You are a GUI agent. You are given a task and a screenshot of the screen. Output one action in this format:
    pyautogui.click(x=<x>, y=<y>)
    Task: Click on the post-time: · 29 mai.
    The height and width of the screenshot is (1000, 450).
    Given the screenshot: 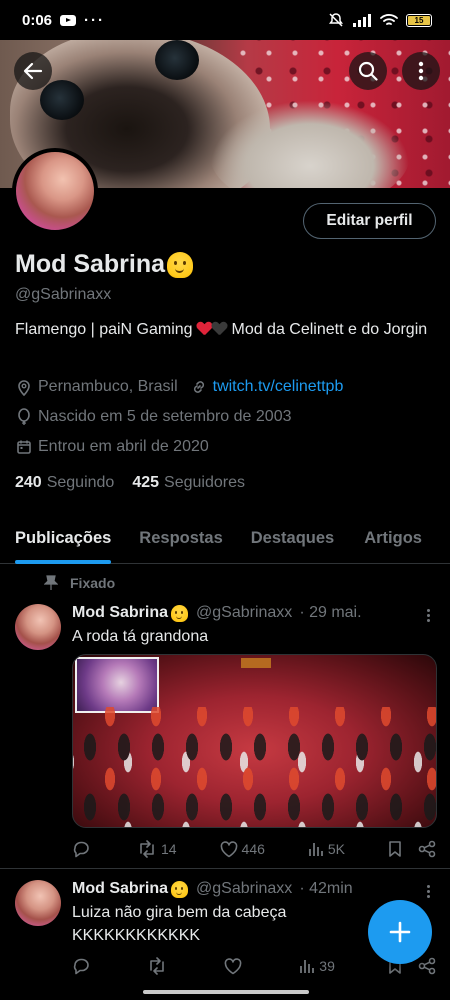 What is the action you would take?
    pyautogui.click(x=330, y=612)
    